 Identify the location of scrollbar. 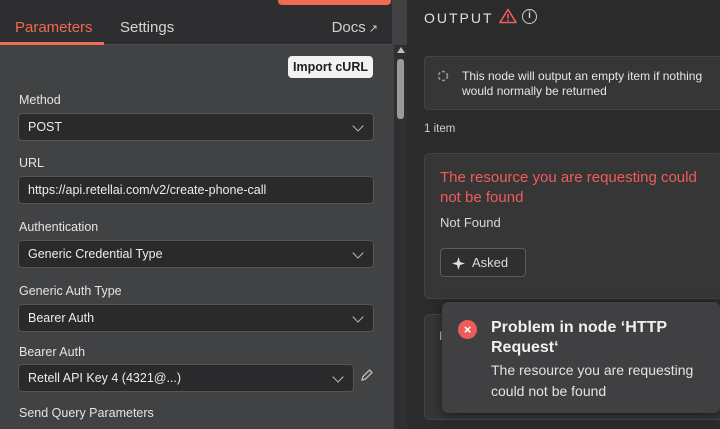
(400, 237).